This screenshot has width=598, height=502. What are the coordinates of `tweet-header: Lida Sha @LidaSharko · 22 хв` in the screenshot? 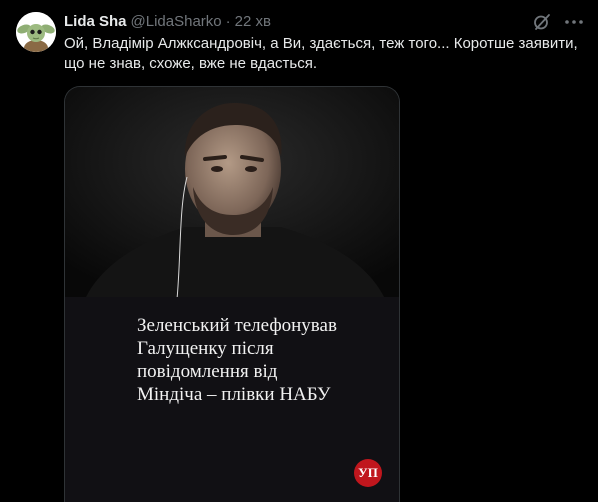 It's located at (167, 22).